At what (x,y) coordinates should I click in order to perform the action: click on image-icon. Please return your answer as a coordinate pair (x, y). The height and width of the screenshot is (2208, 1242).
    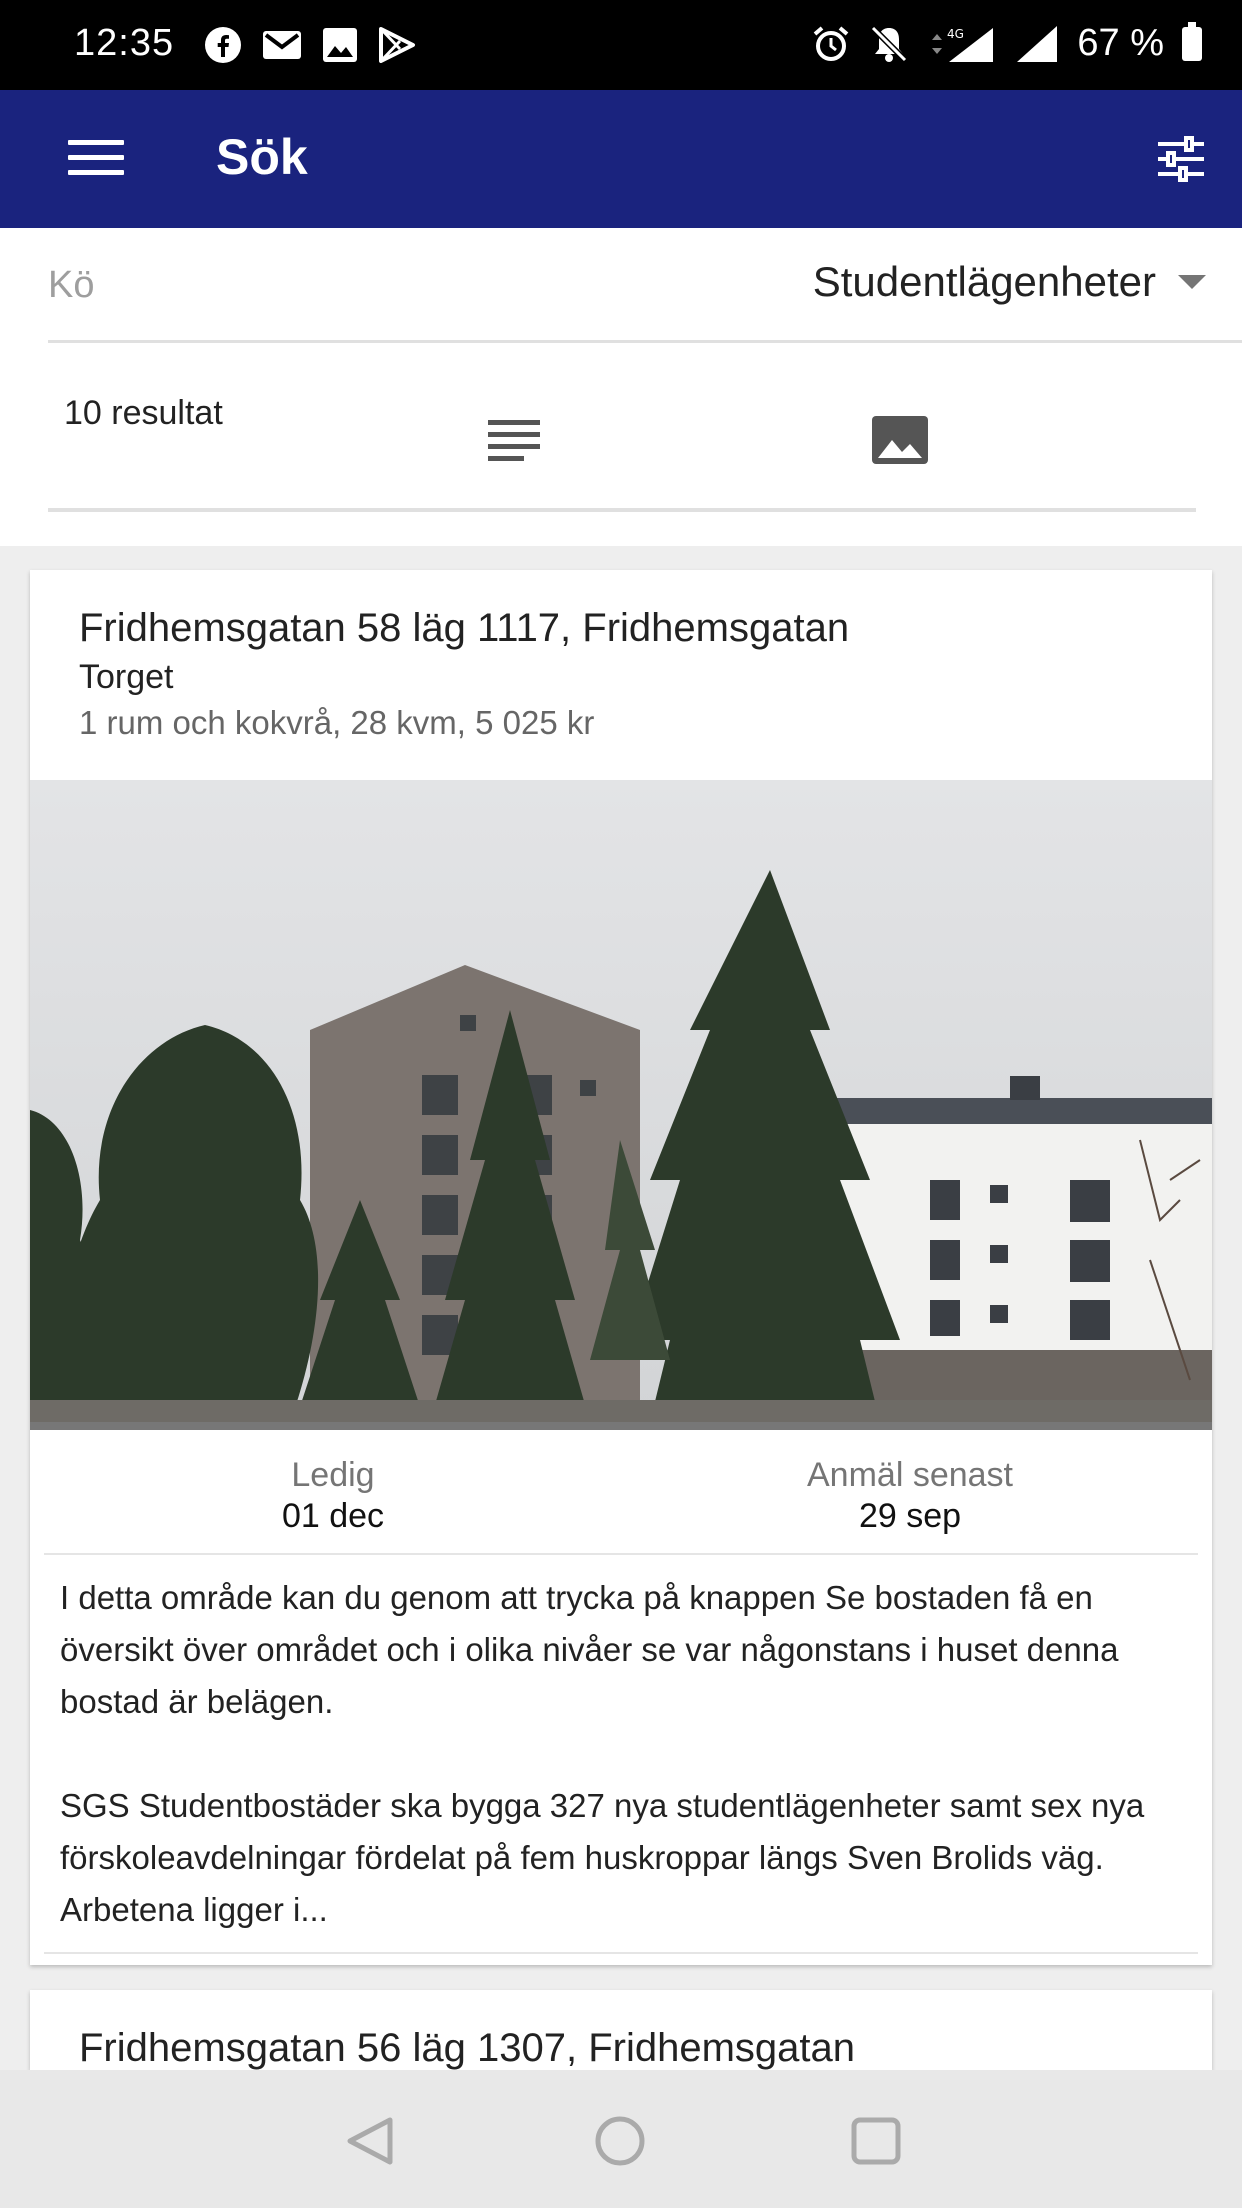
    Looking at the image, I should click on (340, 45).